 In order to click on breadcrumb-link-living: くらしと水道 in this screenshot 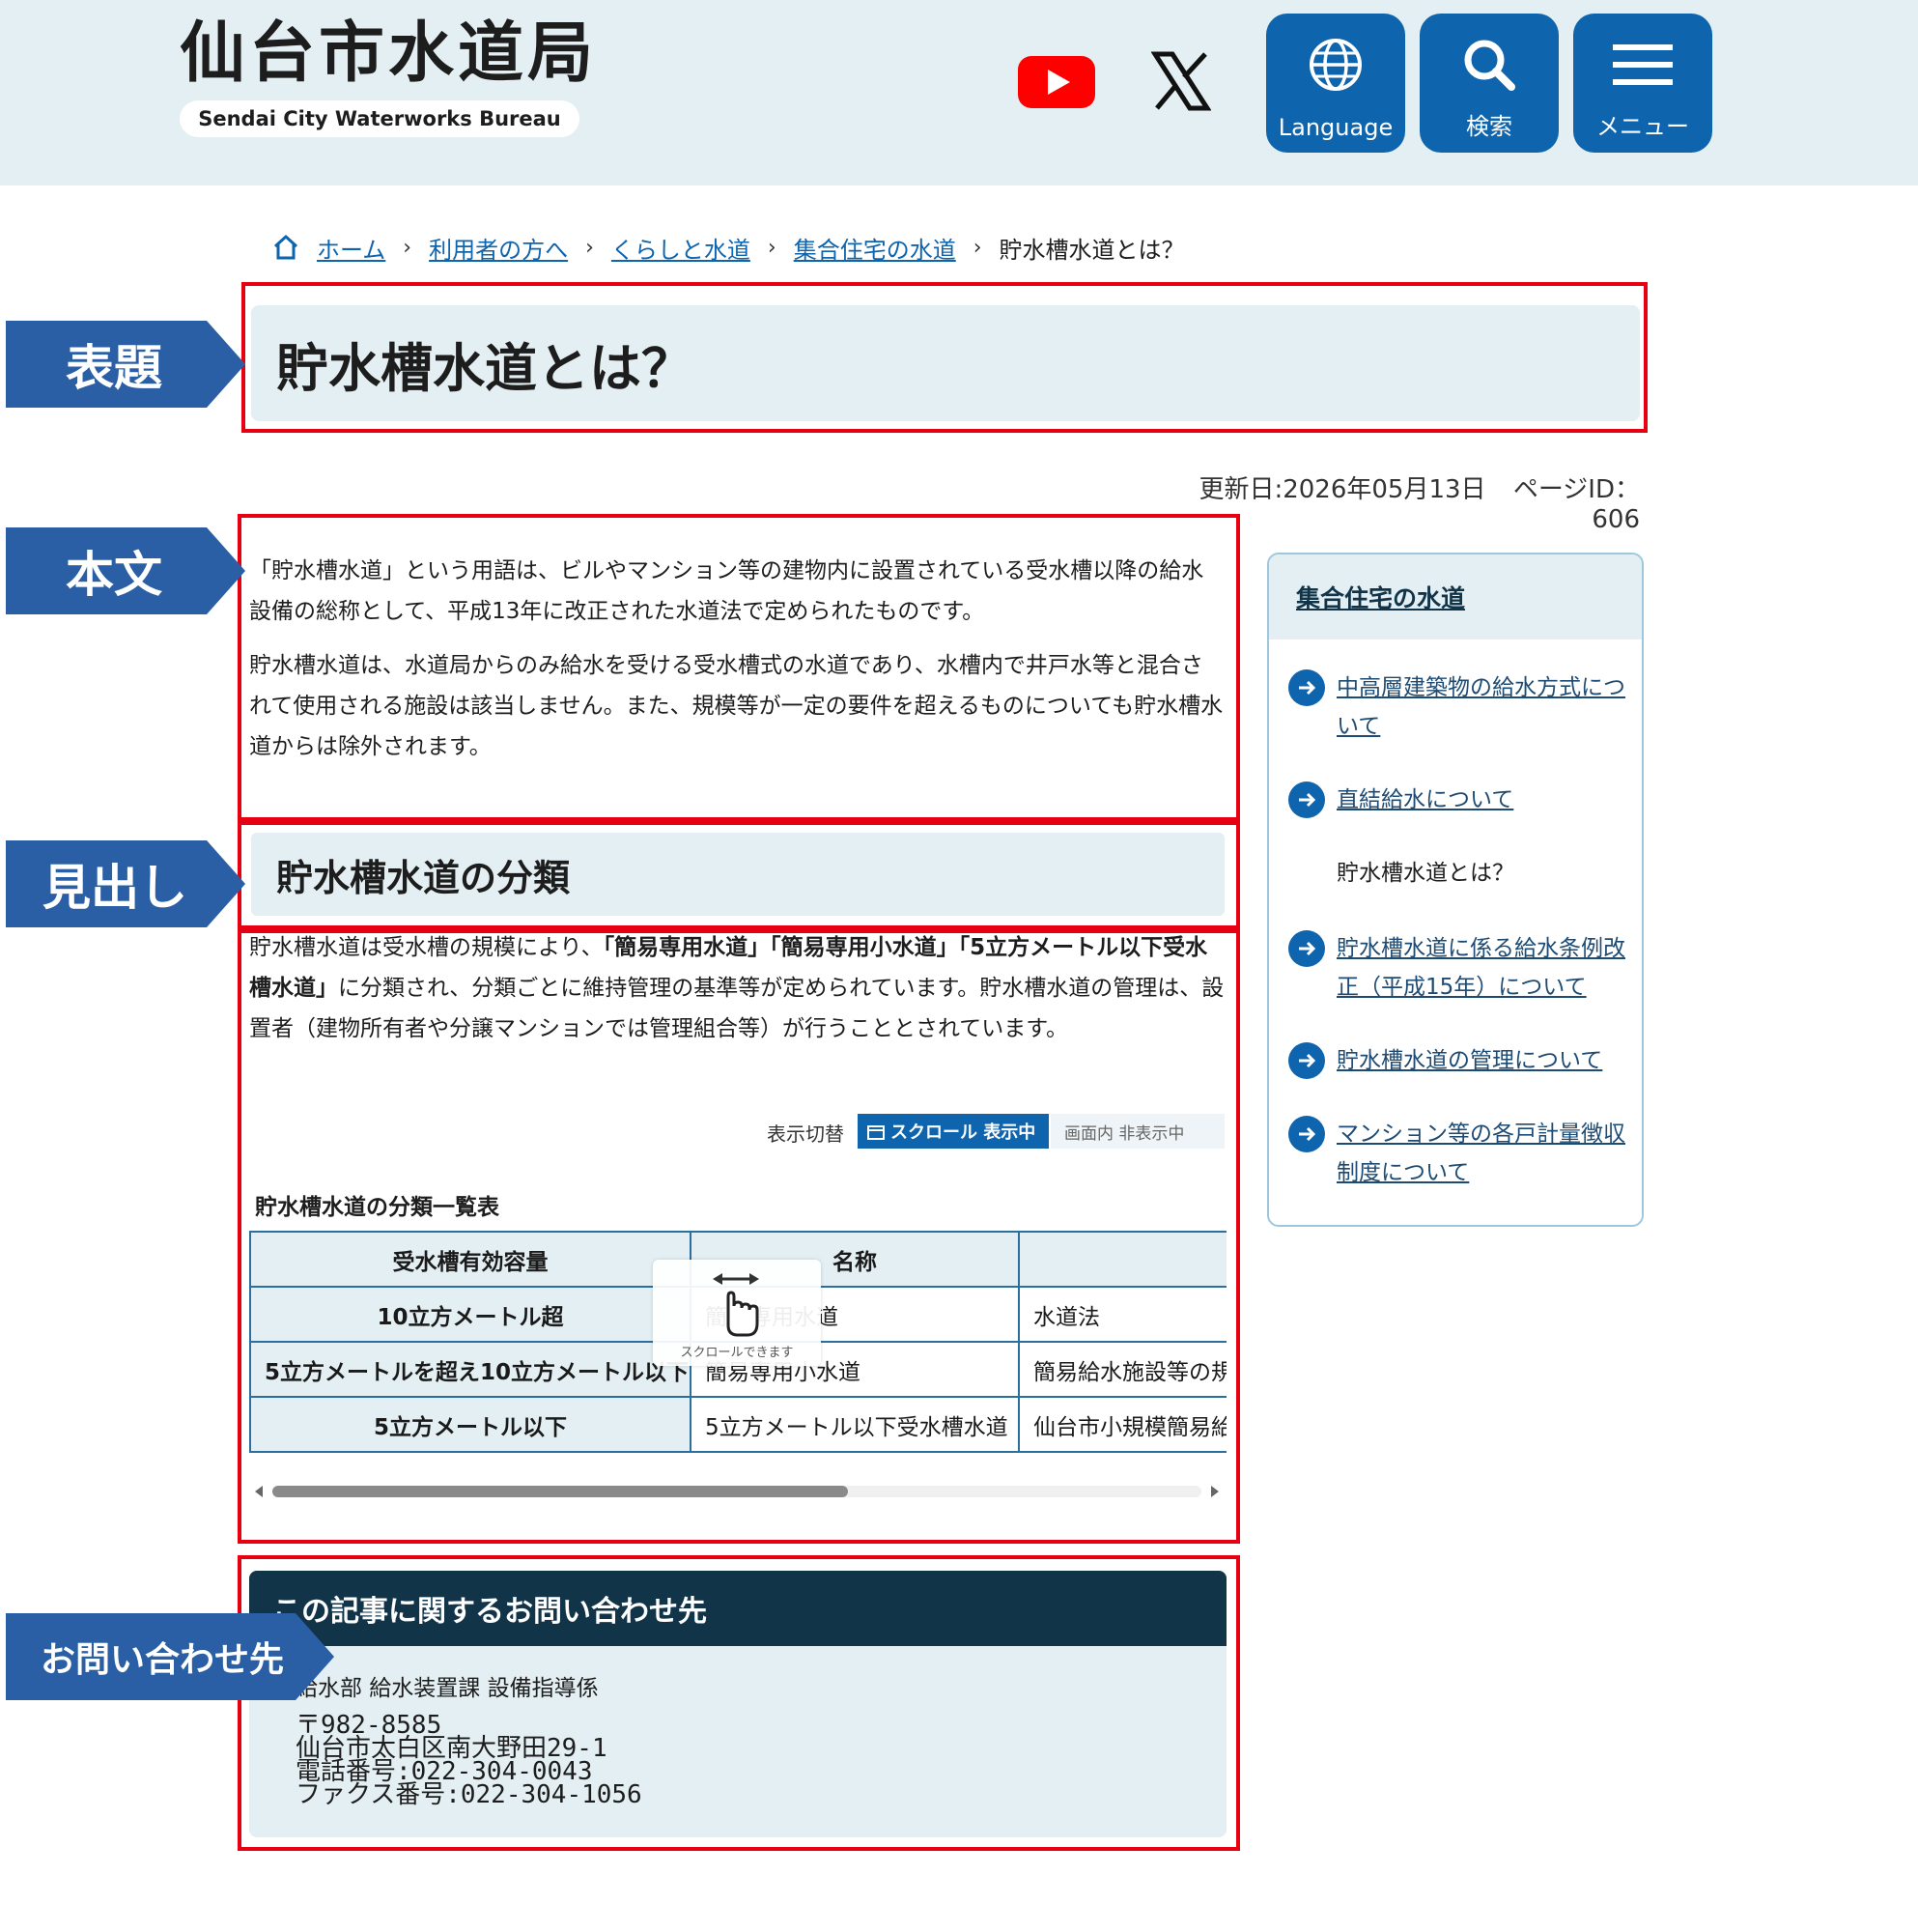, I will do `click(680, 248)`.